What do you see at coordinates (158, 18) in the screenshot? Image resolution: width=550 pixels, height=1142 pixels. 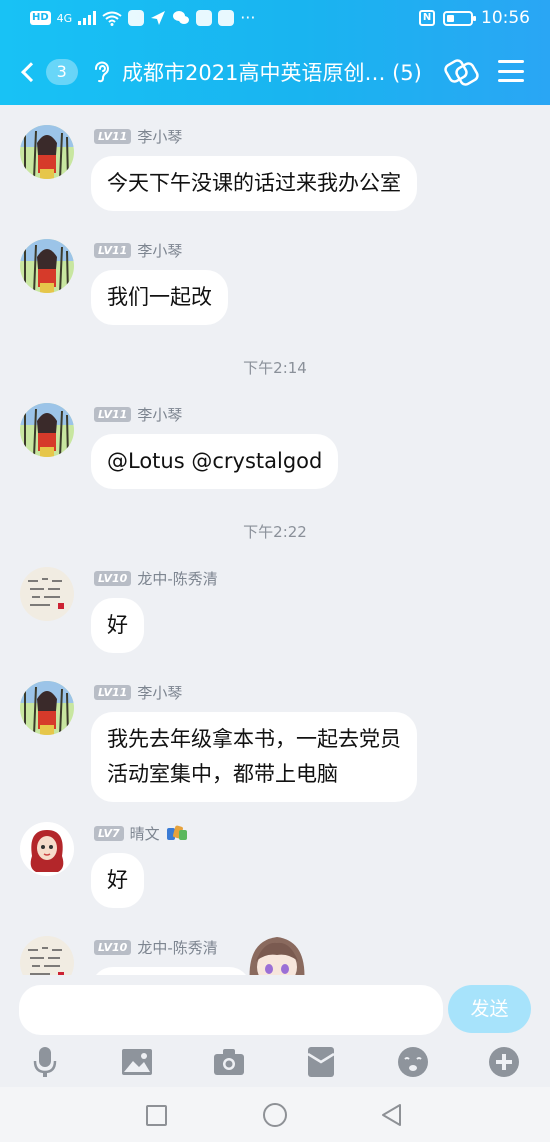 I see `send-arrow-icon` at bounding box center [158, 18].